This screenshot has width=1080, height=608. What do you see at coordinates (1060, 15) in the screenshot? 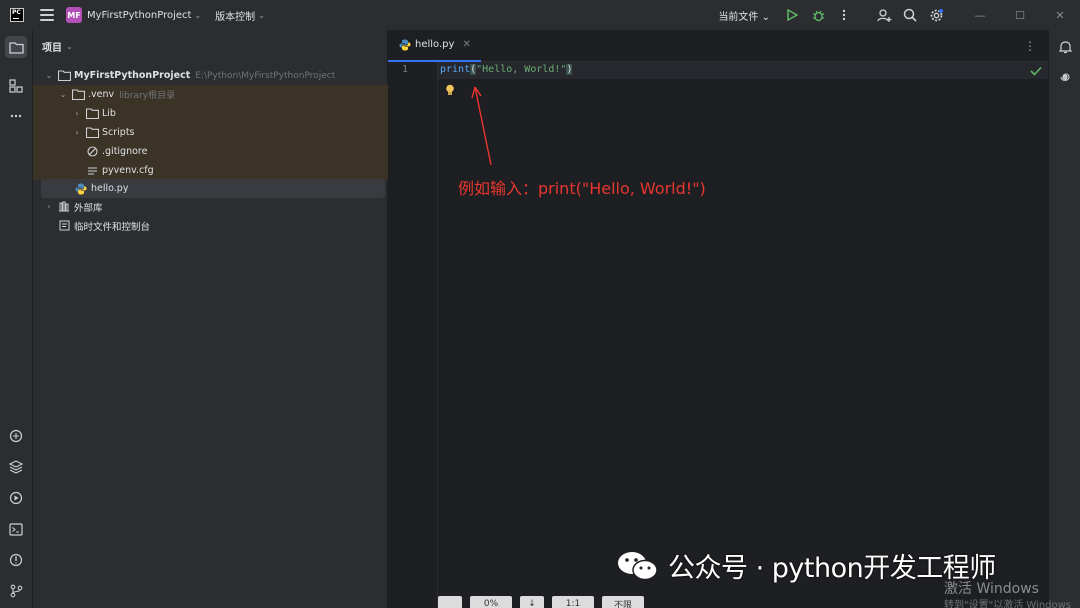
I see `close-window-button: ✕` at bounding box center [1060, 15].